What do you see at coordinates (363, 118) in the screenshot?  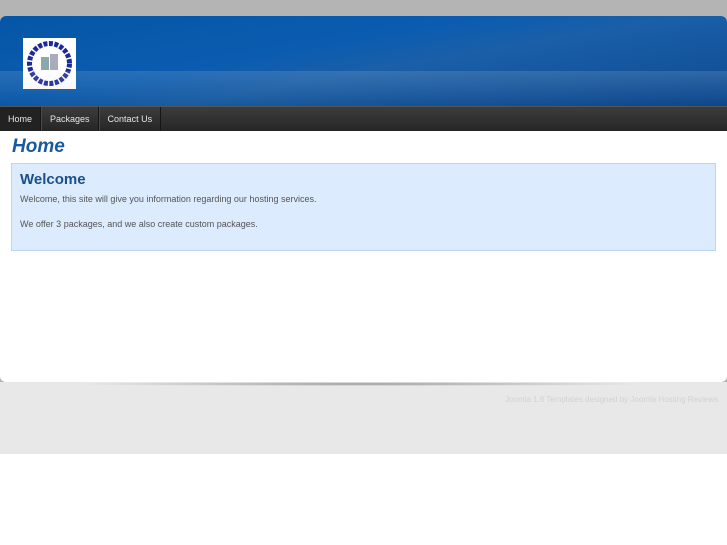 I see `main-nav: Home Packages Contact Us` at bounding box center [363, 118].